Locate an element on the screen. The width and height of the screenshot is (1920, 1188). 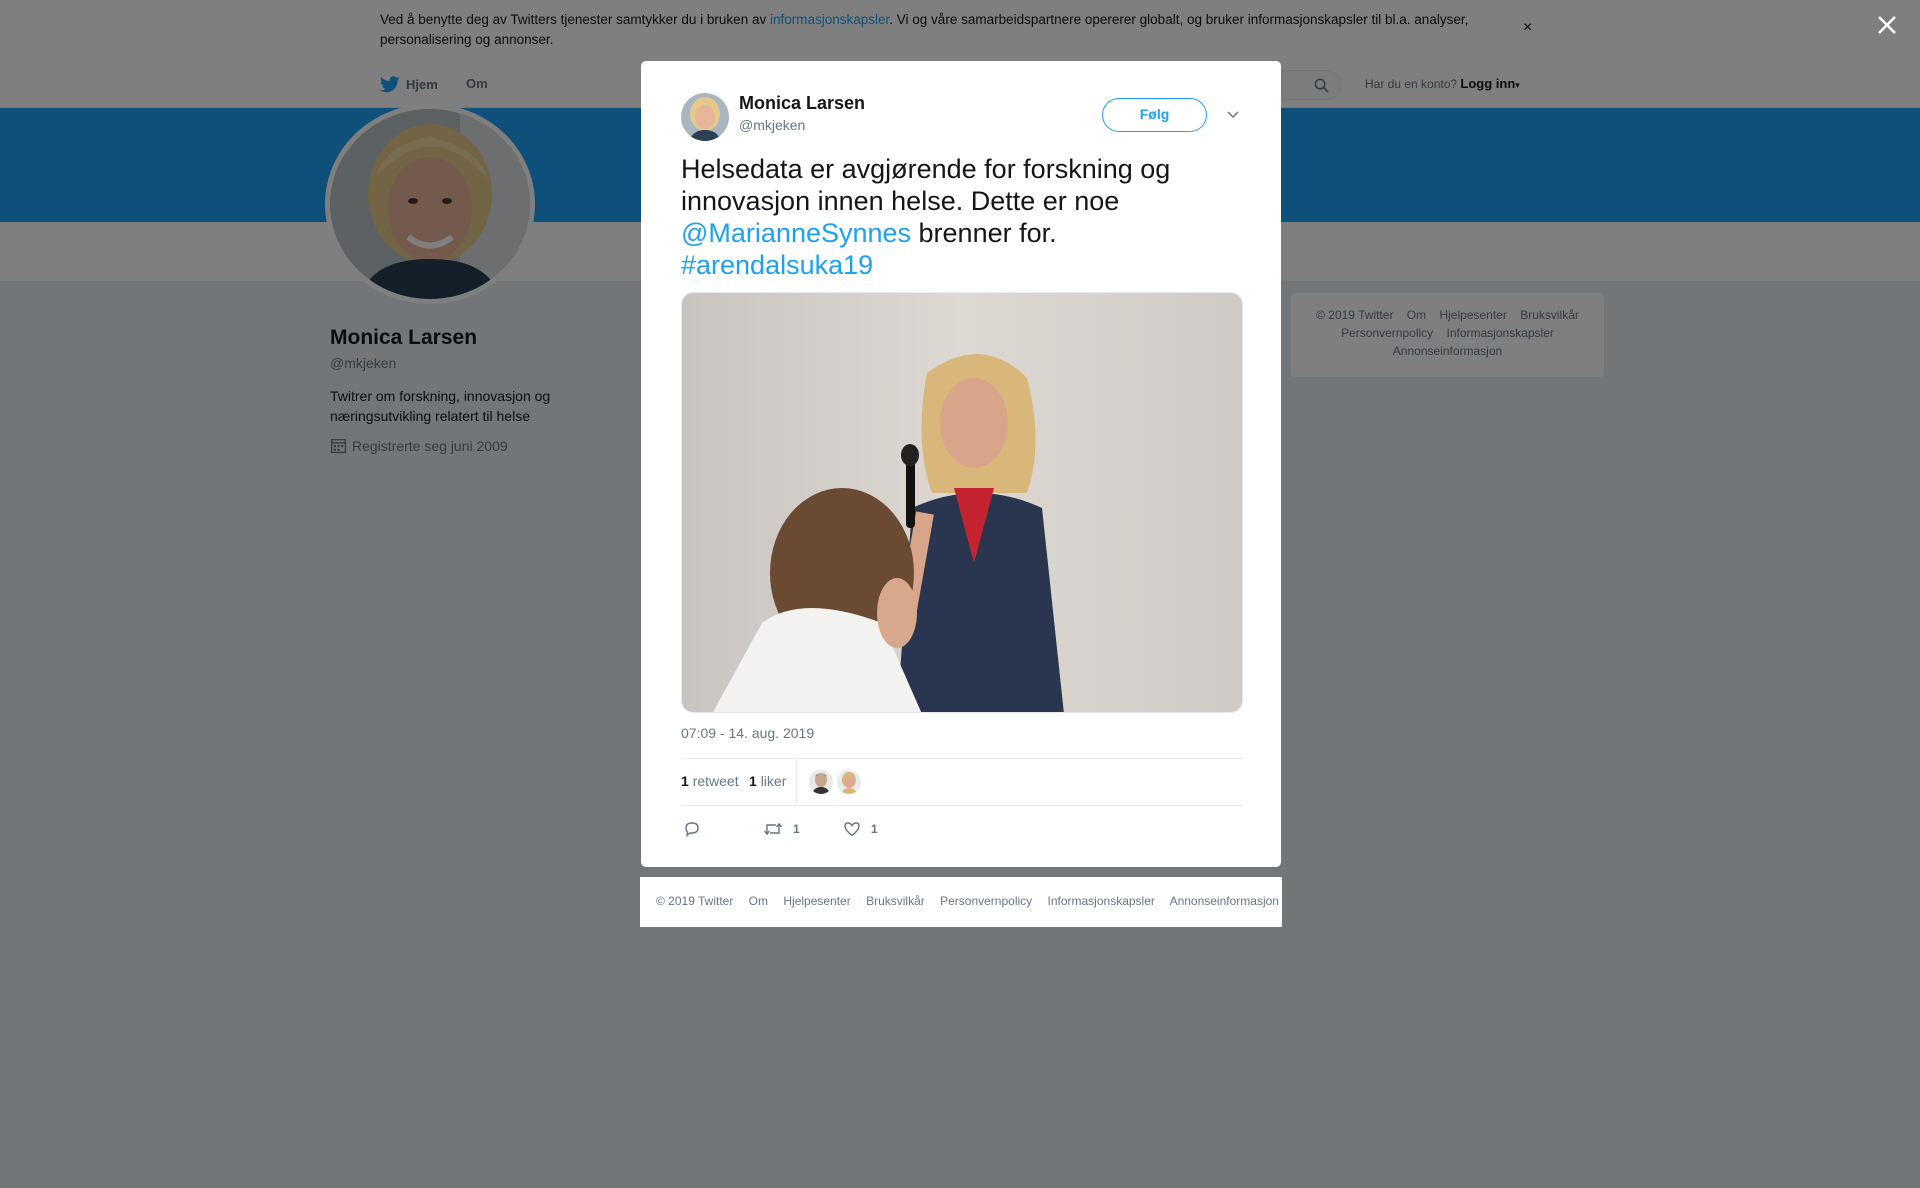
tweet-author-name: Monica Larsen is located at coordinates (802, 103).